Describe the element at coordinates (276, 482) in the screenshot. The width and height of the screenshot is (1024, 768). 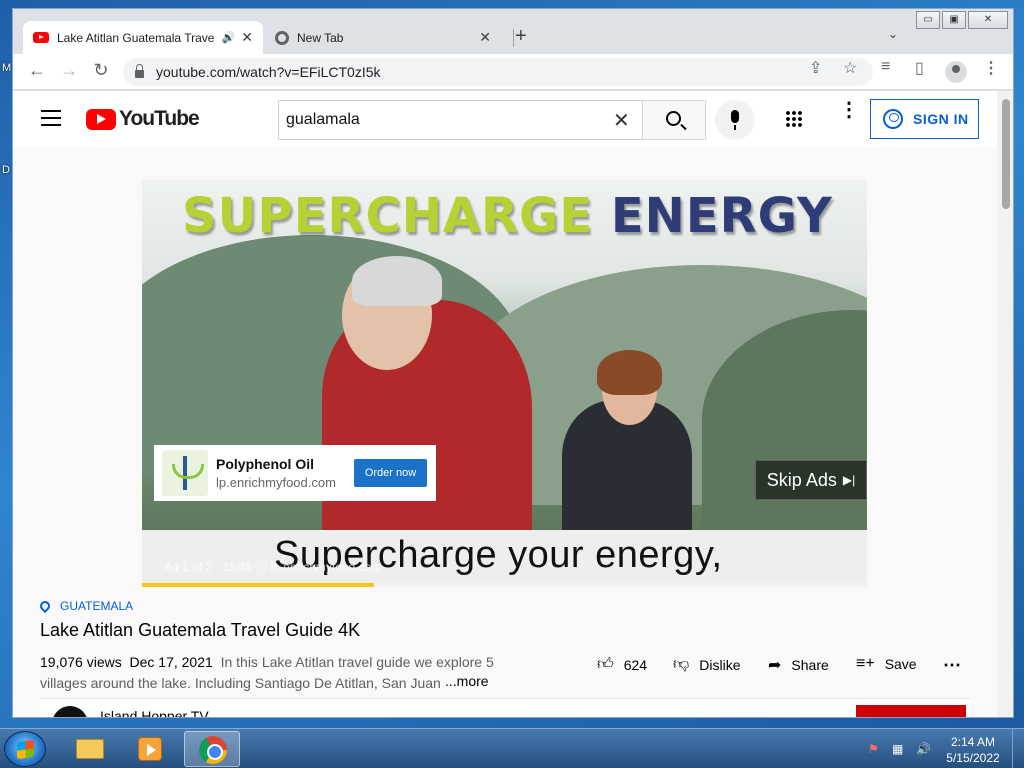
I see `ad-sponsor-url: lp.enrichmyfood.com` at that location.